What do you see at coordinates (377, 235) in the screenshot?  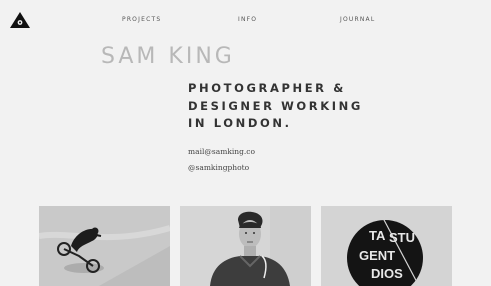 I see `badge-line-1: TA` at bounding box center [377, 235].